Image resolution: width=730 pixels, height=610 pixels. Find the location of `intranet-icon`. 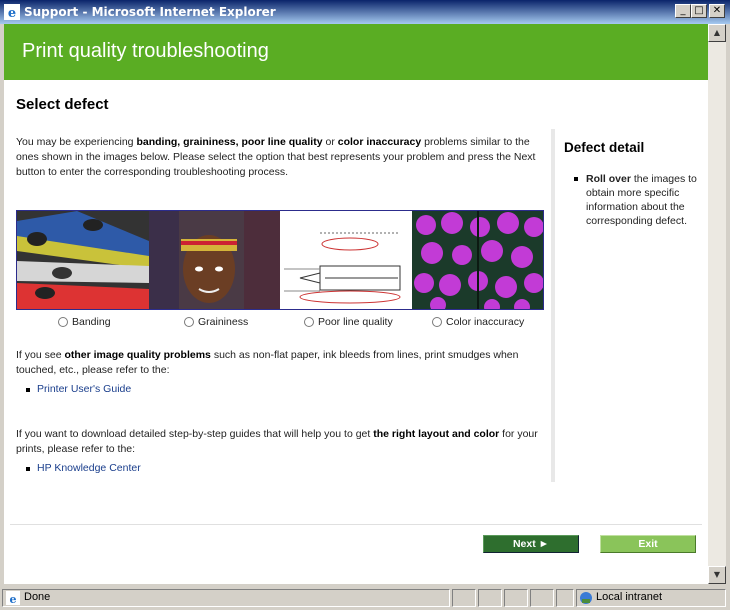

intranet-icon is located at coordinates (586, 598).